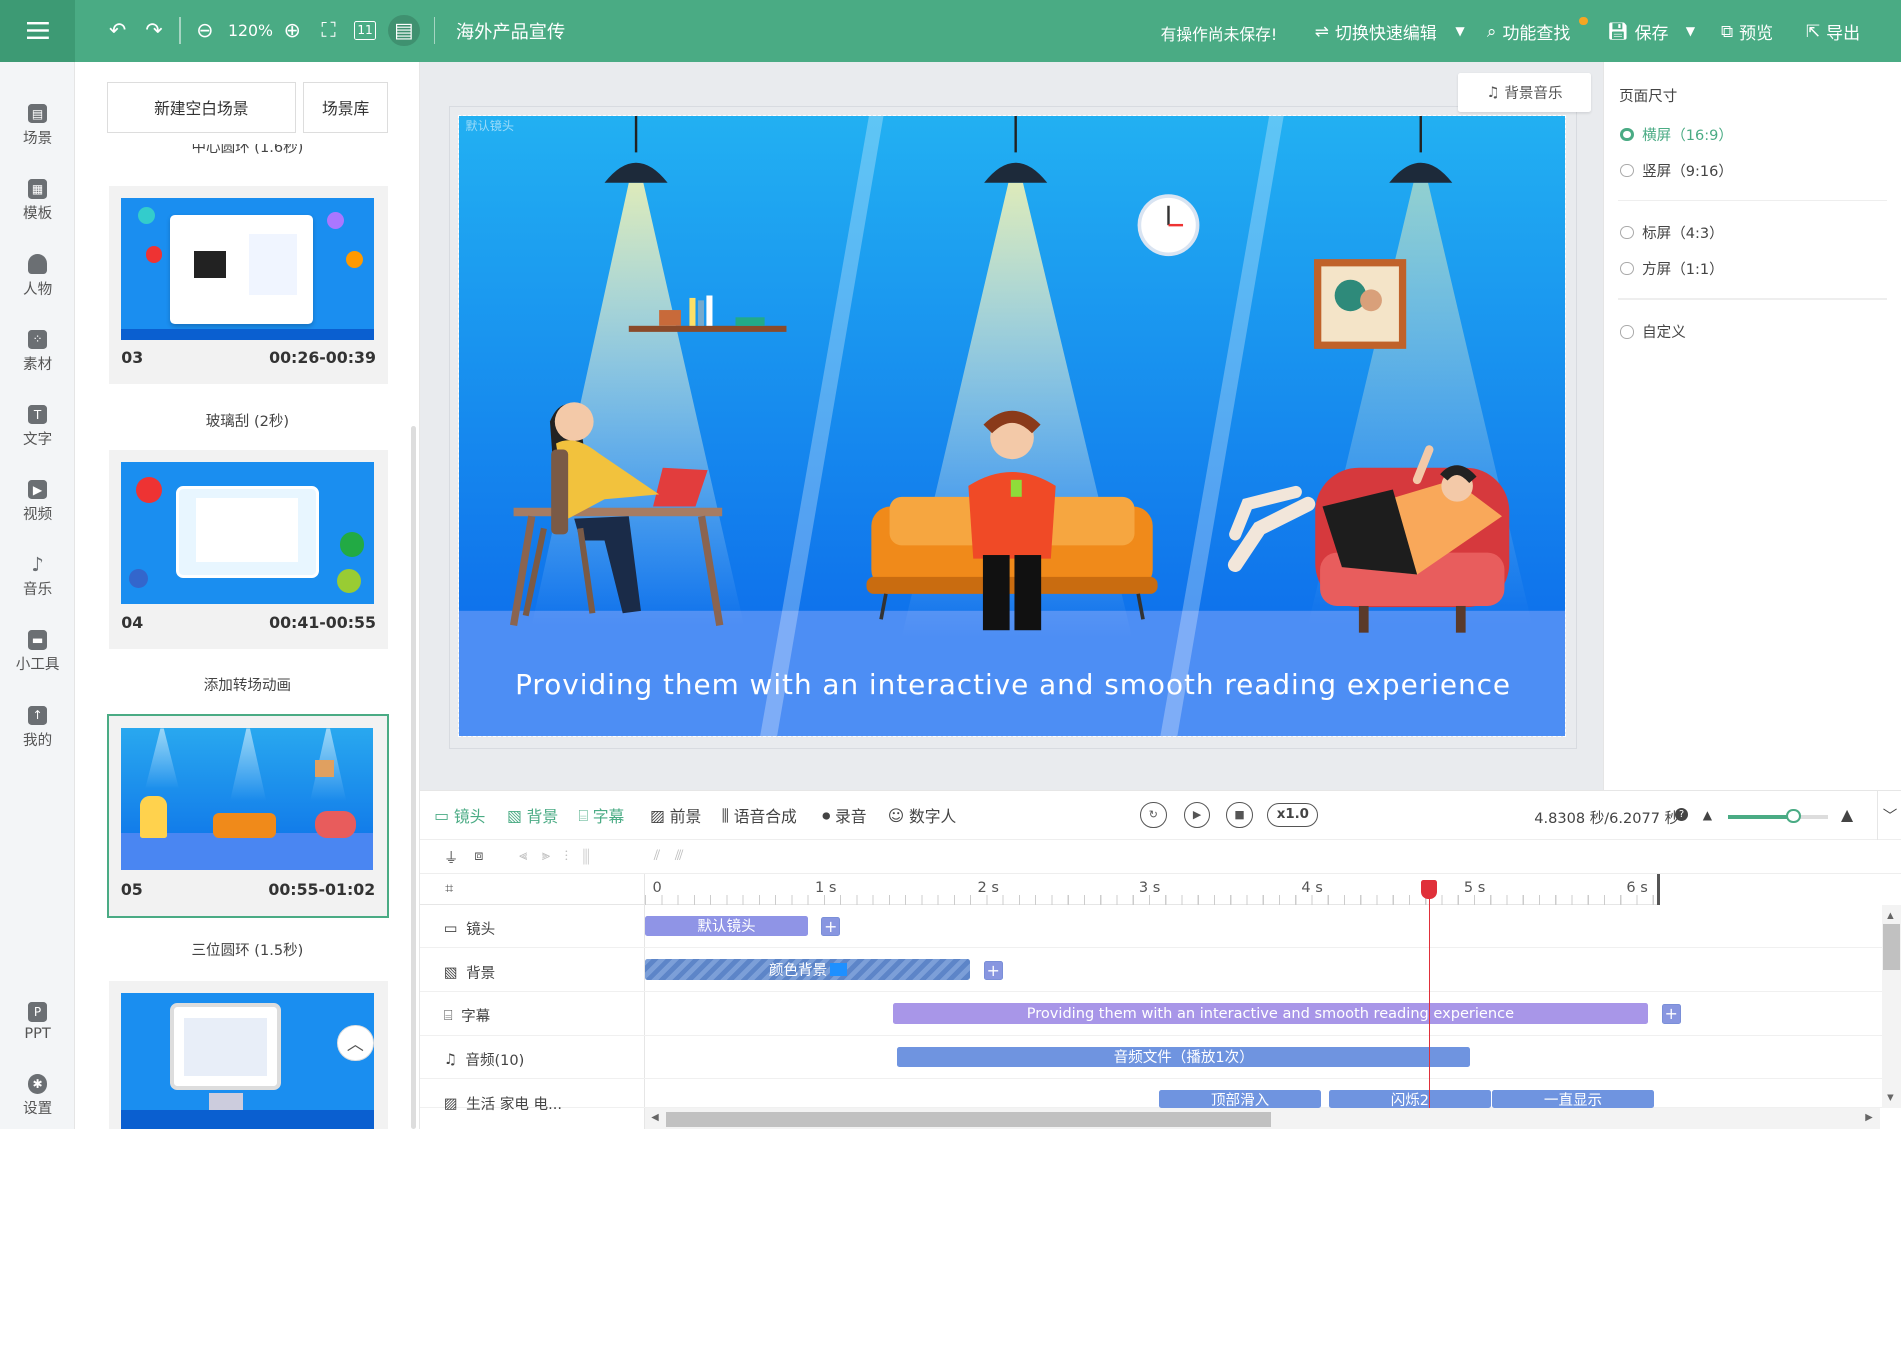 The width and height of the screenshot is (1901, 1372). Describe the element at coordinates (1410, 1099) in the screenshot. I see `animation-clip: 闪烁2` at that location.